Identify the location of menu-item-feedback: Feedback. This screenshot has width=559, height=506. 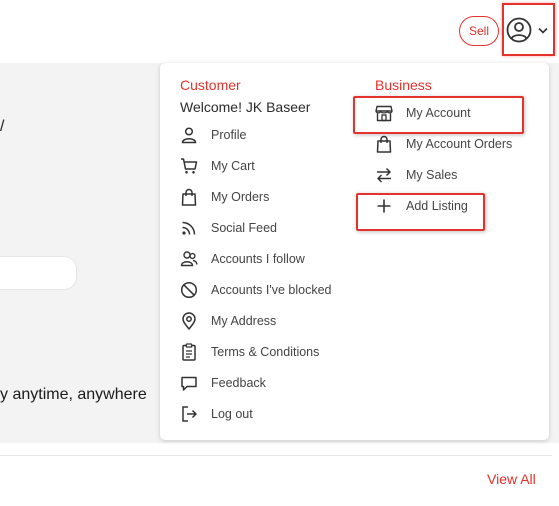
(223, 383).